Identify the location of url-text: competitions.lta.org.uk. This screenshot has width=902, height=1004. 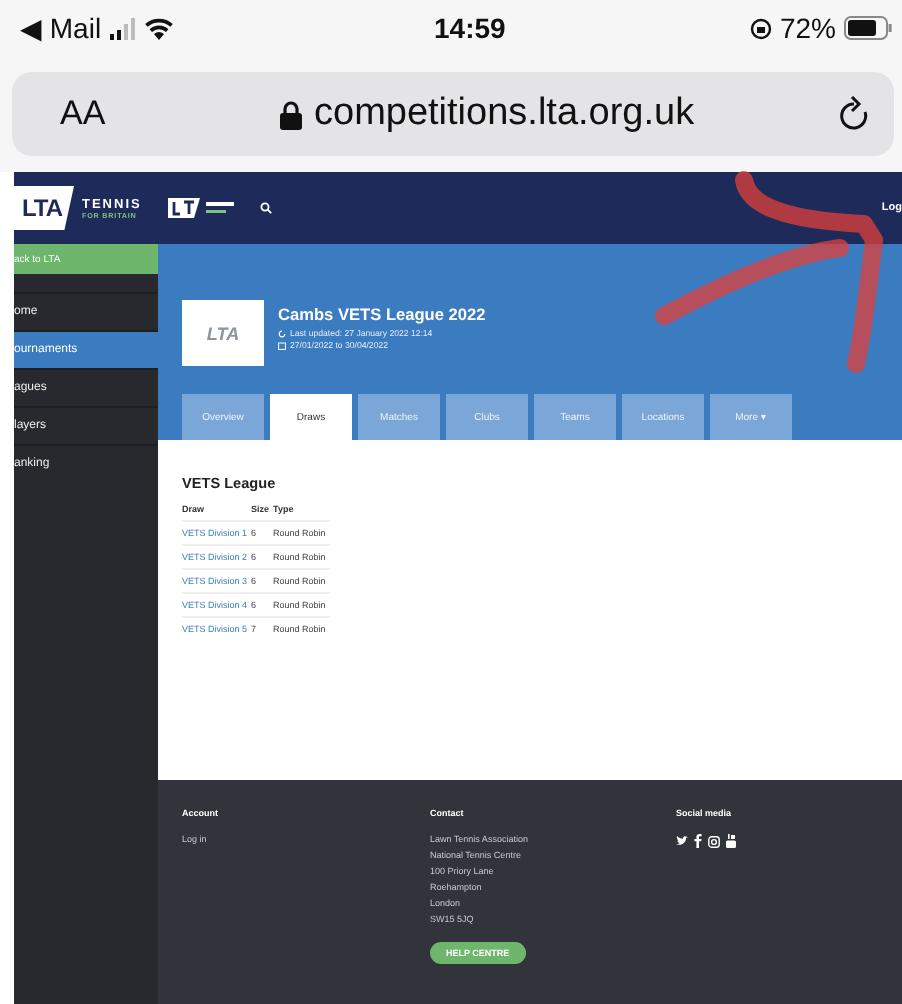
(504, 114).